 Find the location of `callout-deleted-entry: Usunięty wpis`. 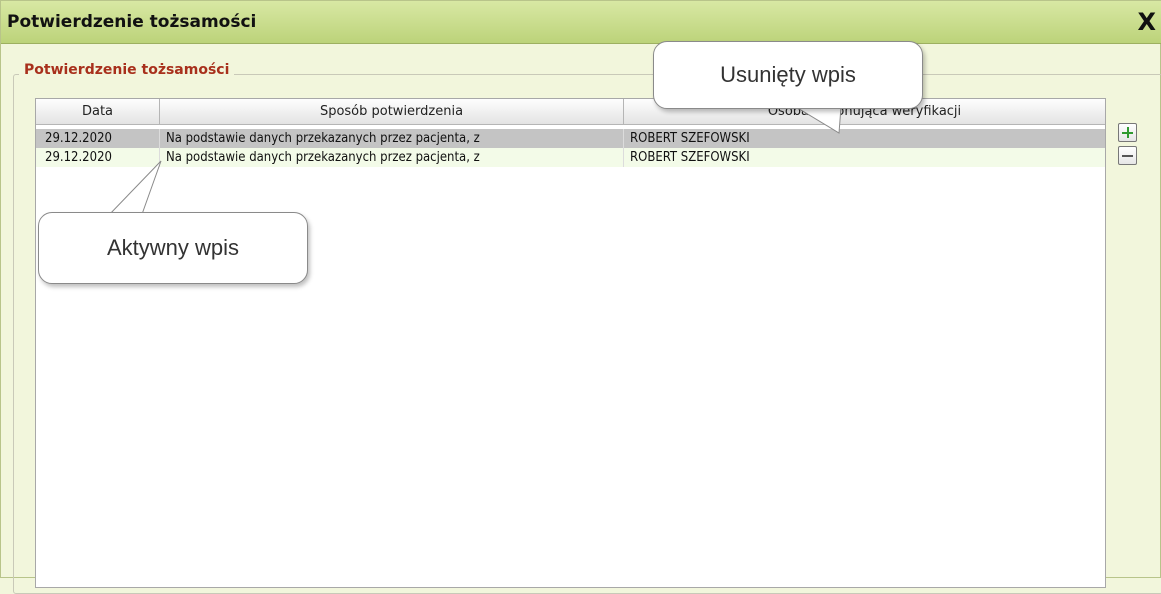

callout-deleted-entry: Usunięty wpis is located at coordinates (788, 75).